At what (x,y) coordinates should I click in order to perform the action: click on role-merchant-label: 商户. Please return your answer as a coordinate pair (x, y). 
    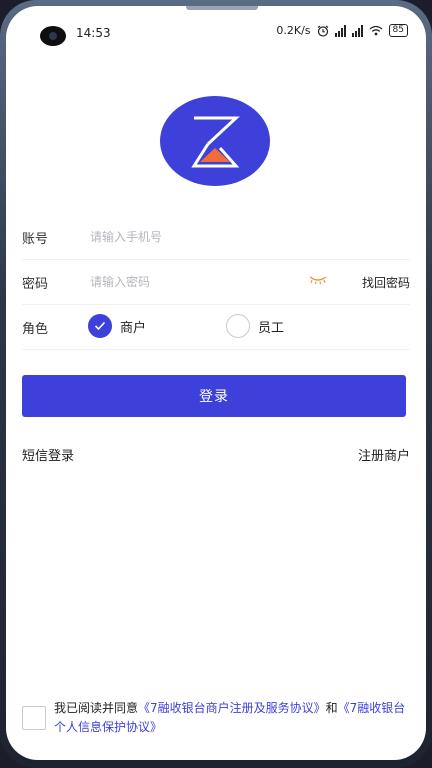
    Looking at the image, I should click on (133, 328).